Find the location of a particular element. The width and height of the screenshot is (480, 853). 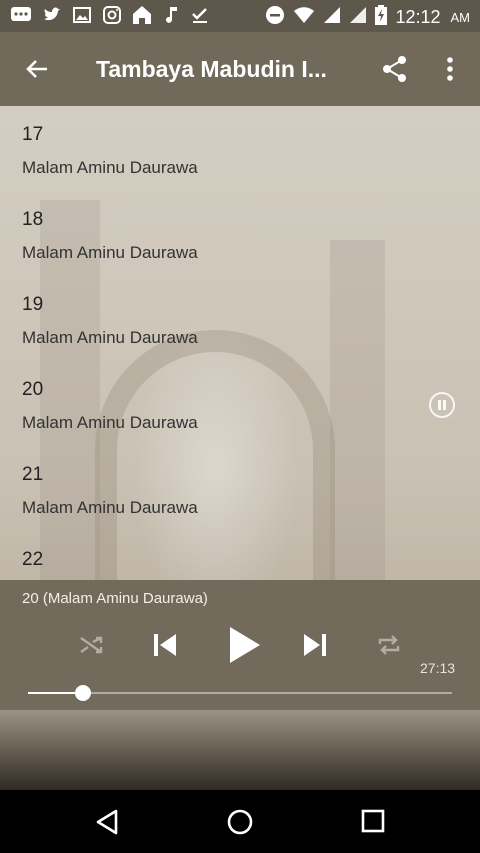

repeat-icon is located at coordinates (389, 647).